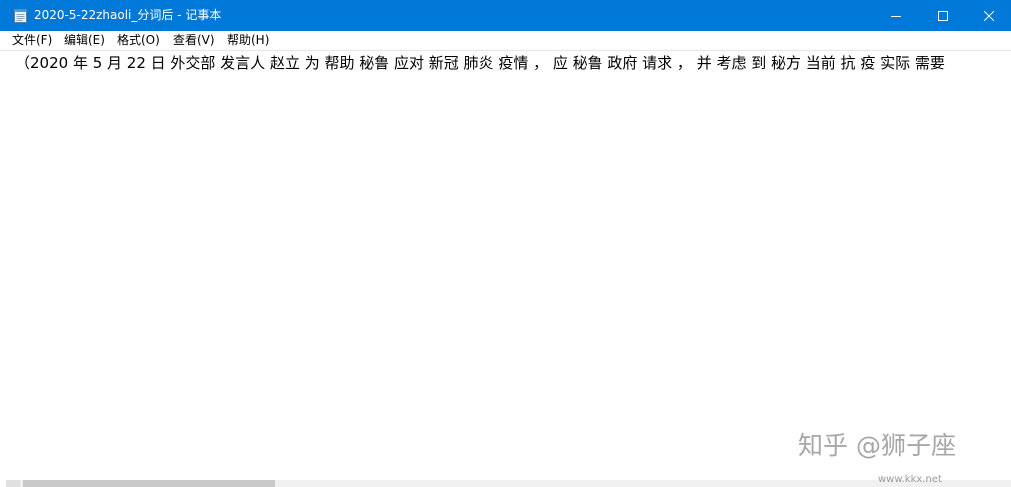  I want to click on maximize-button, so click(943, 15).